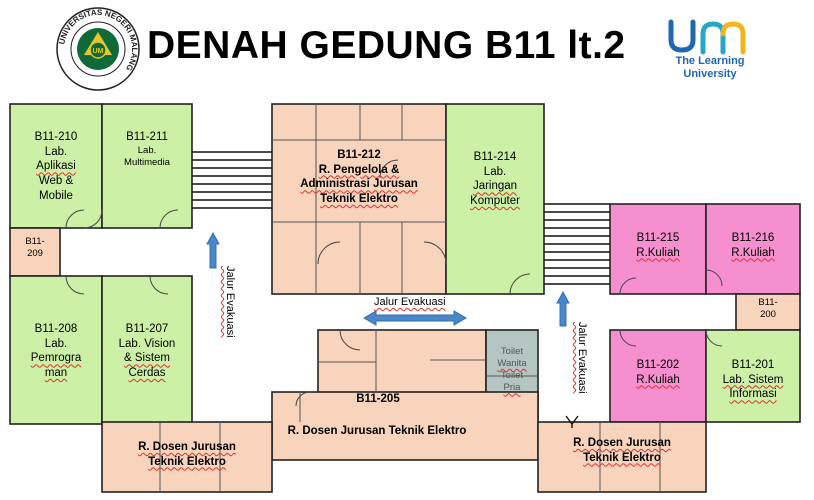 The width and height of the screenshot is (814, 500). What do you see at coordinates (753, 380) in the screenshot?
I see `label-b11-201: B11-201 Lab. Sistem Informasi` at bounding box center [753, 380].